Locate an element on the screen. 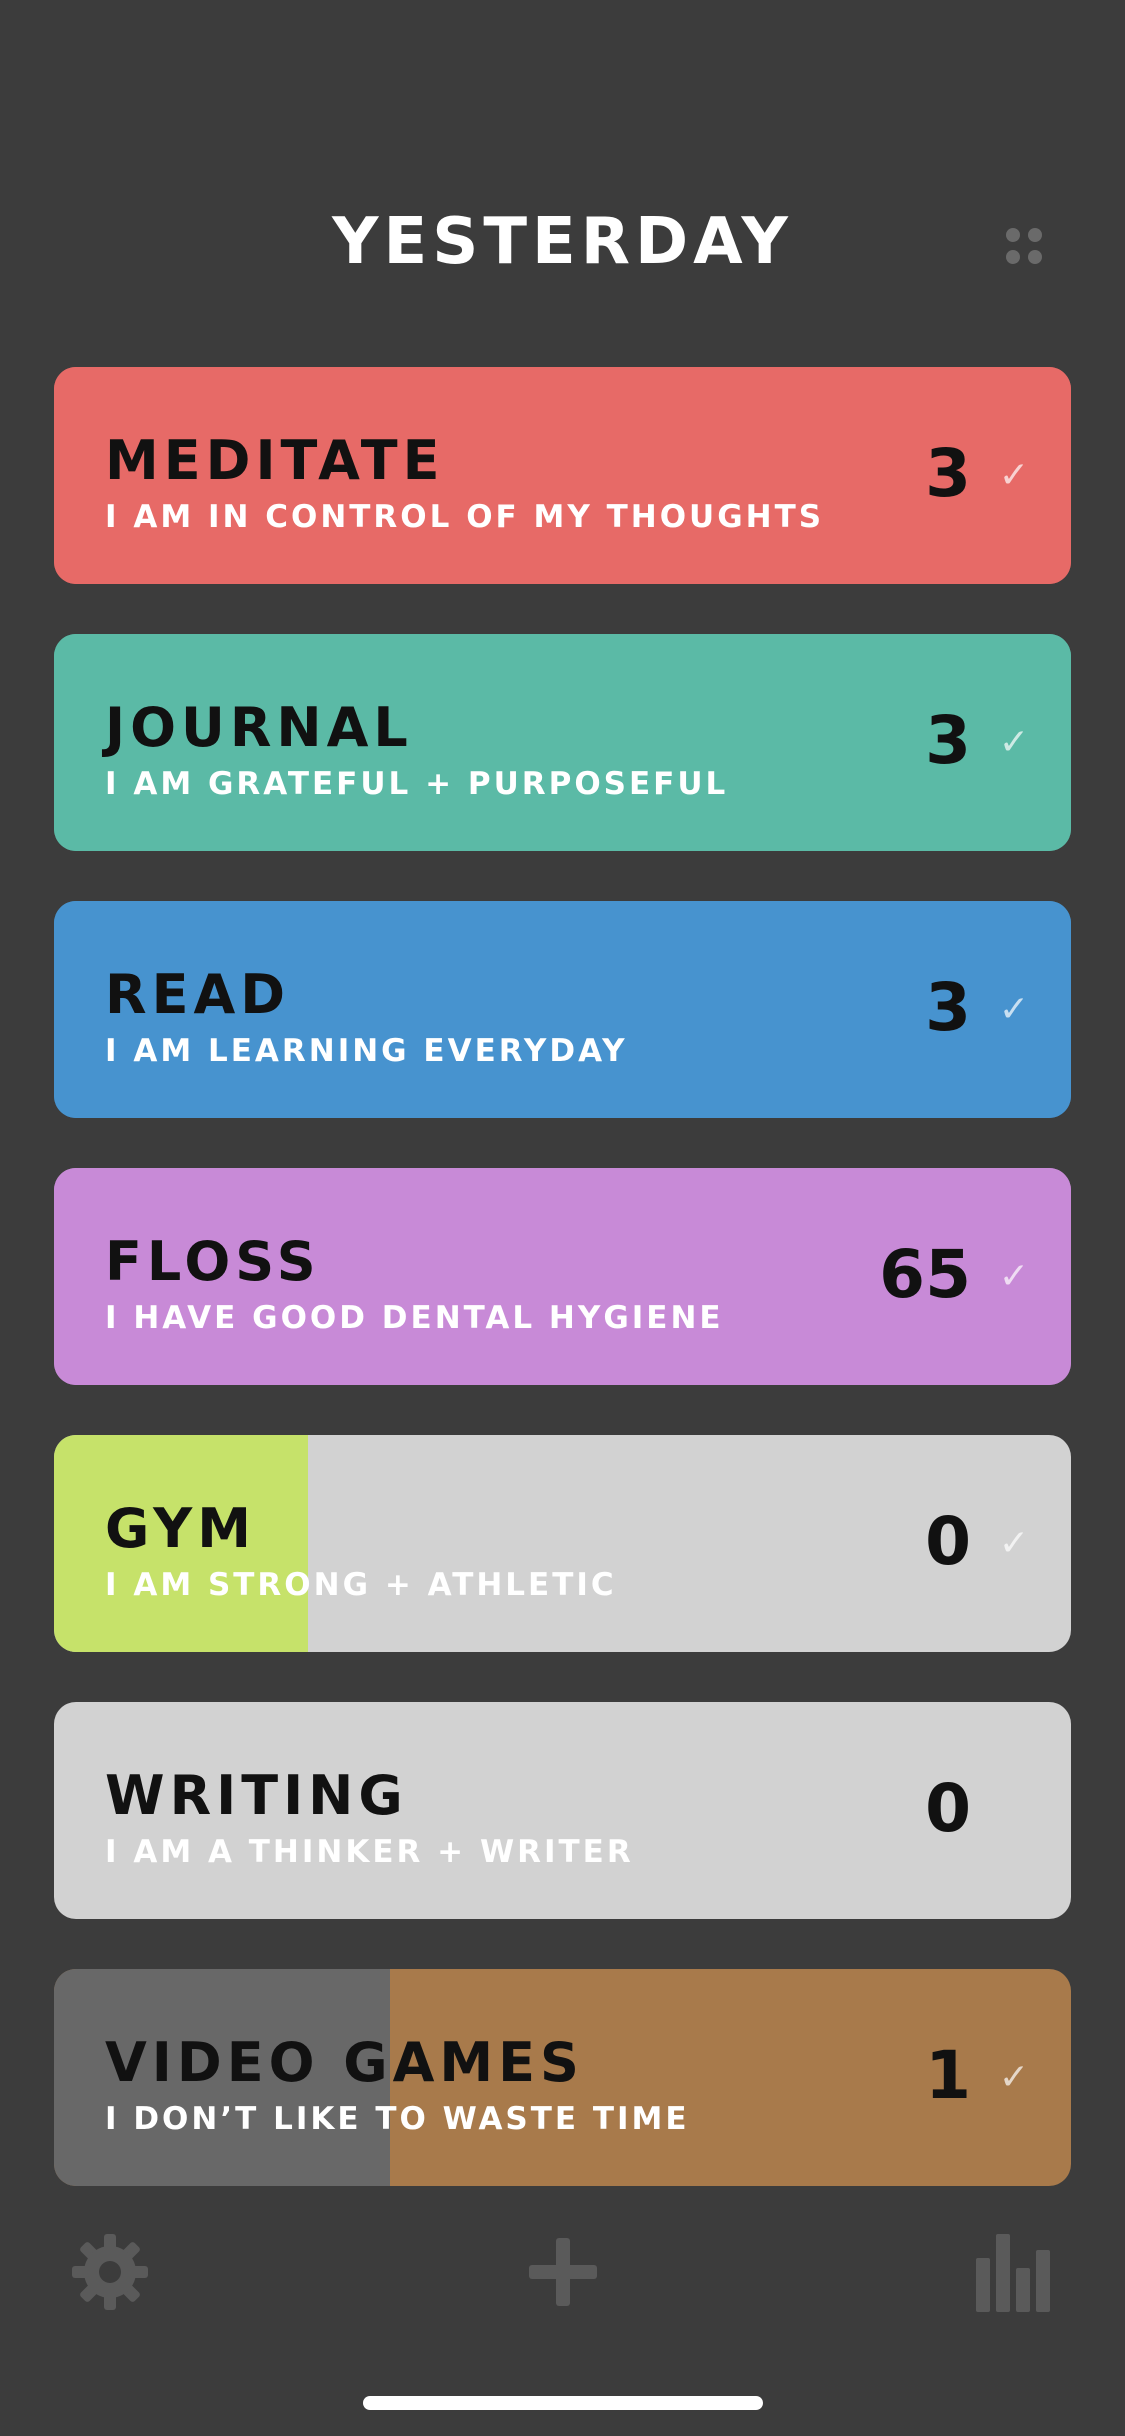 The height and width of the screenshot is (2436, 1125). plus-icon-graphic is located at coordinates (563, 2272).